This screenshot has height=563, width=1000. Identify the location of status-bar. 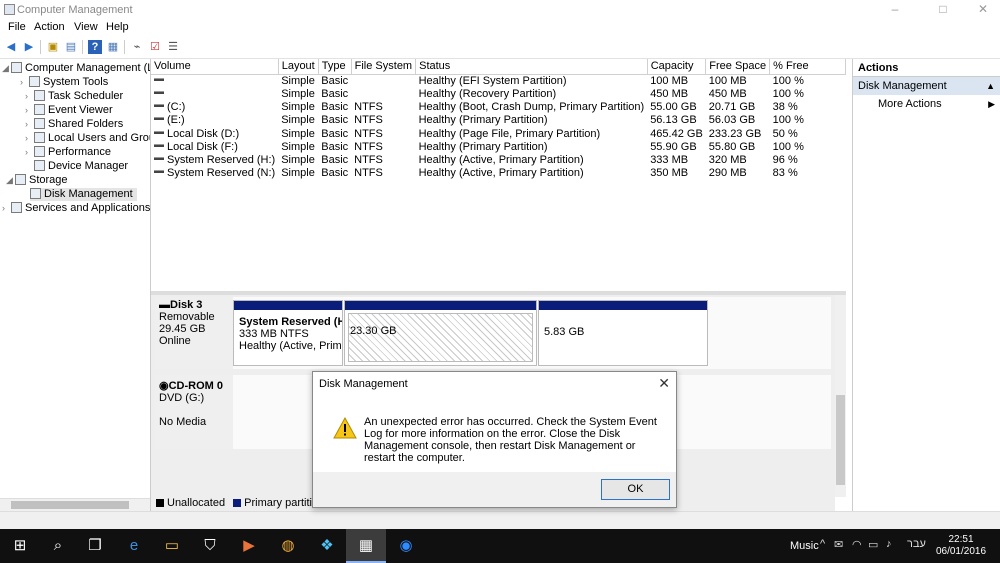
(500, 520).